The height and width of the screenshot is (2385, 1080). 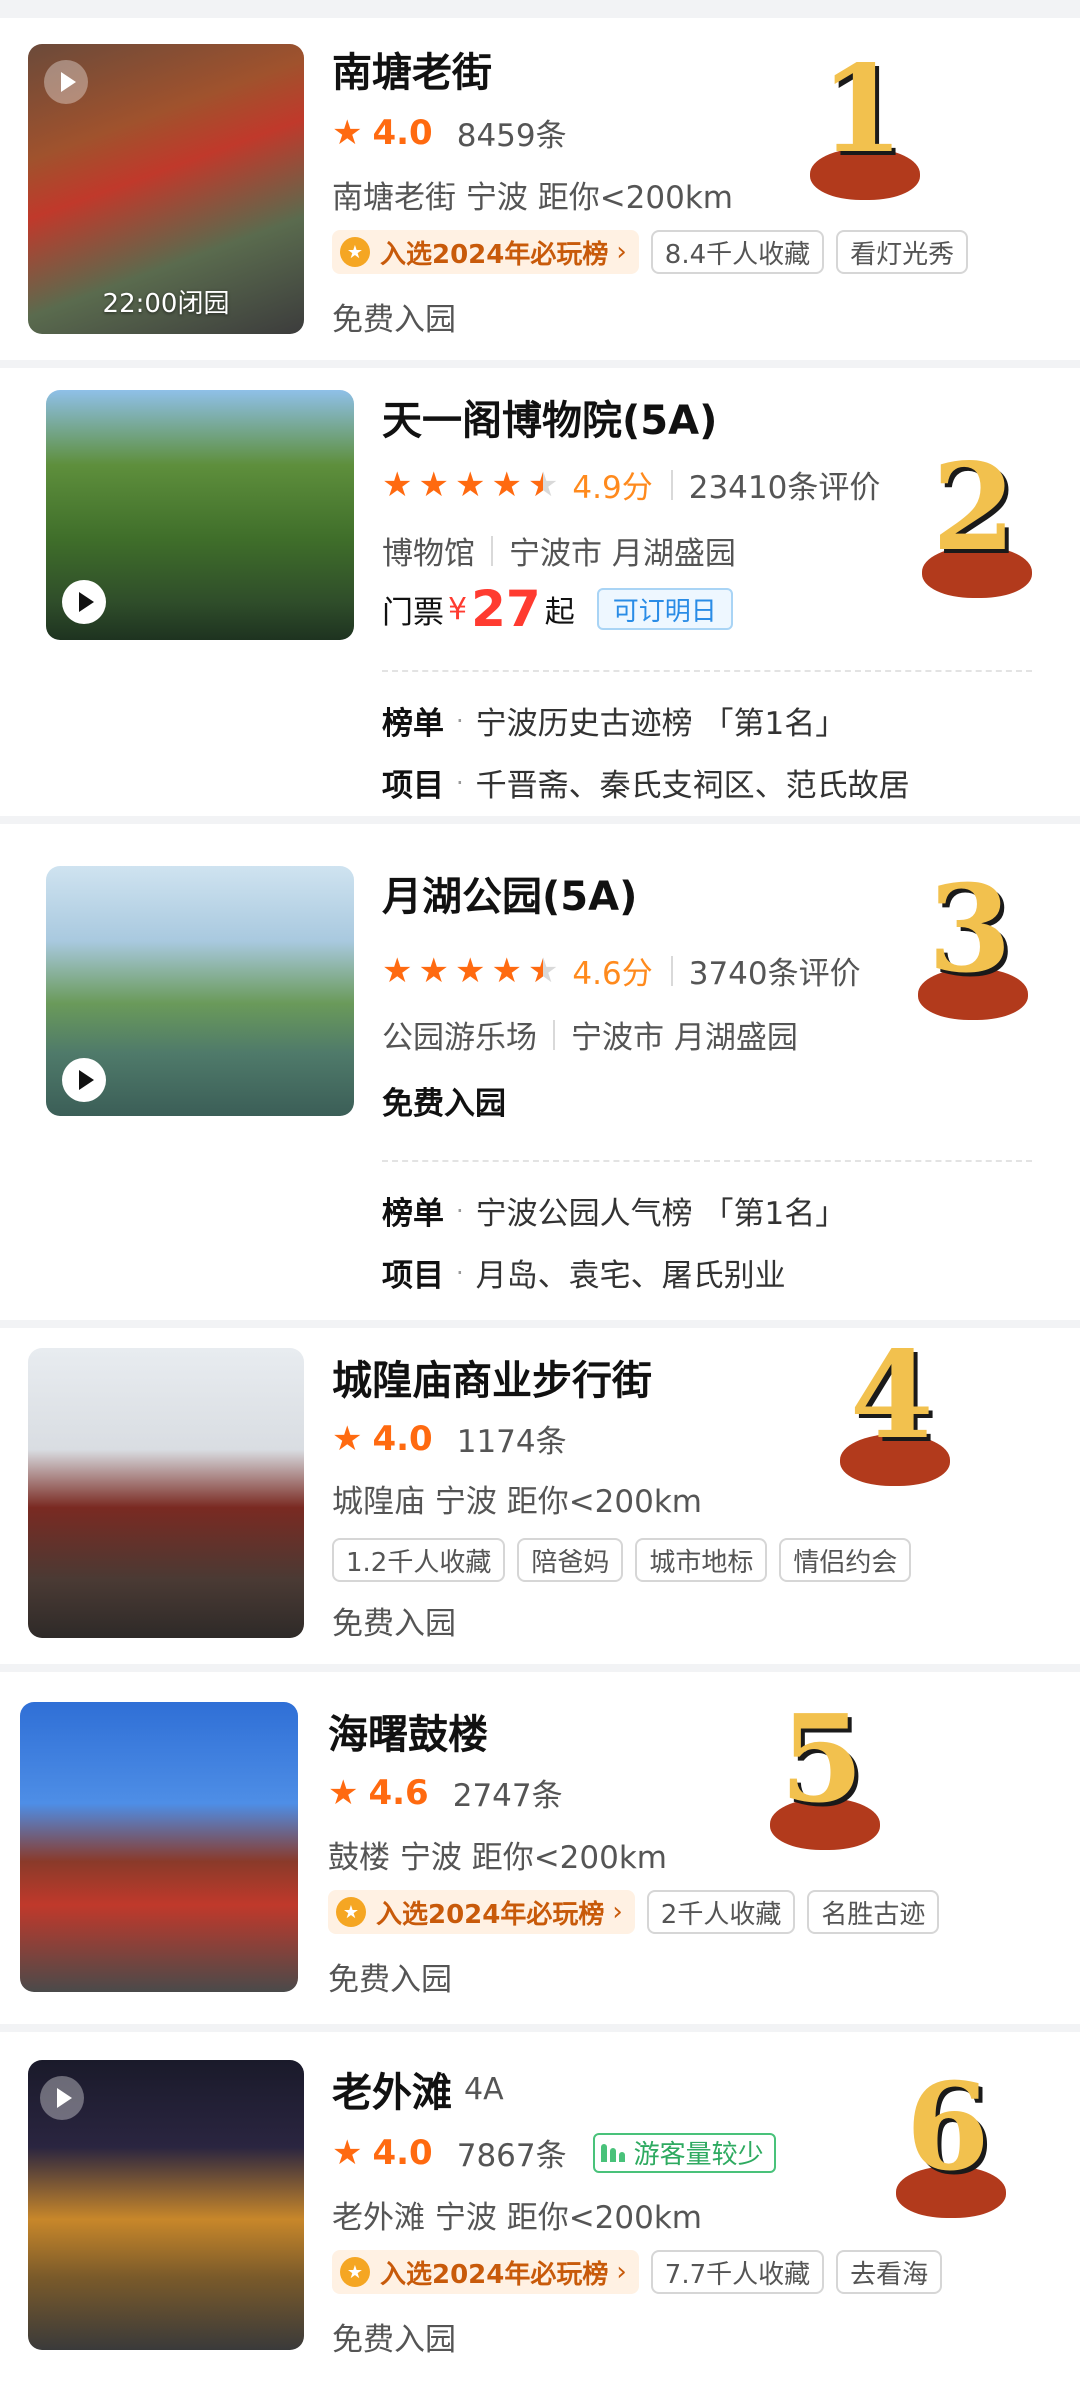 I want to click on review-count: 2747条, so click(x=507, y=1796).